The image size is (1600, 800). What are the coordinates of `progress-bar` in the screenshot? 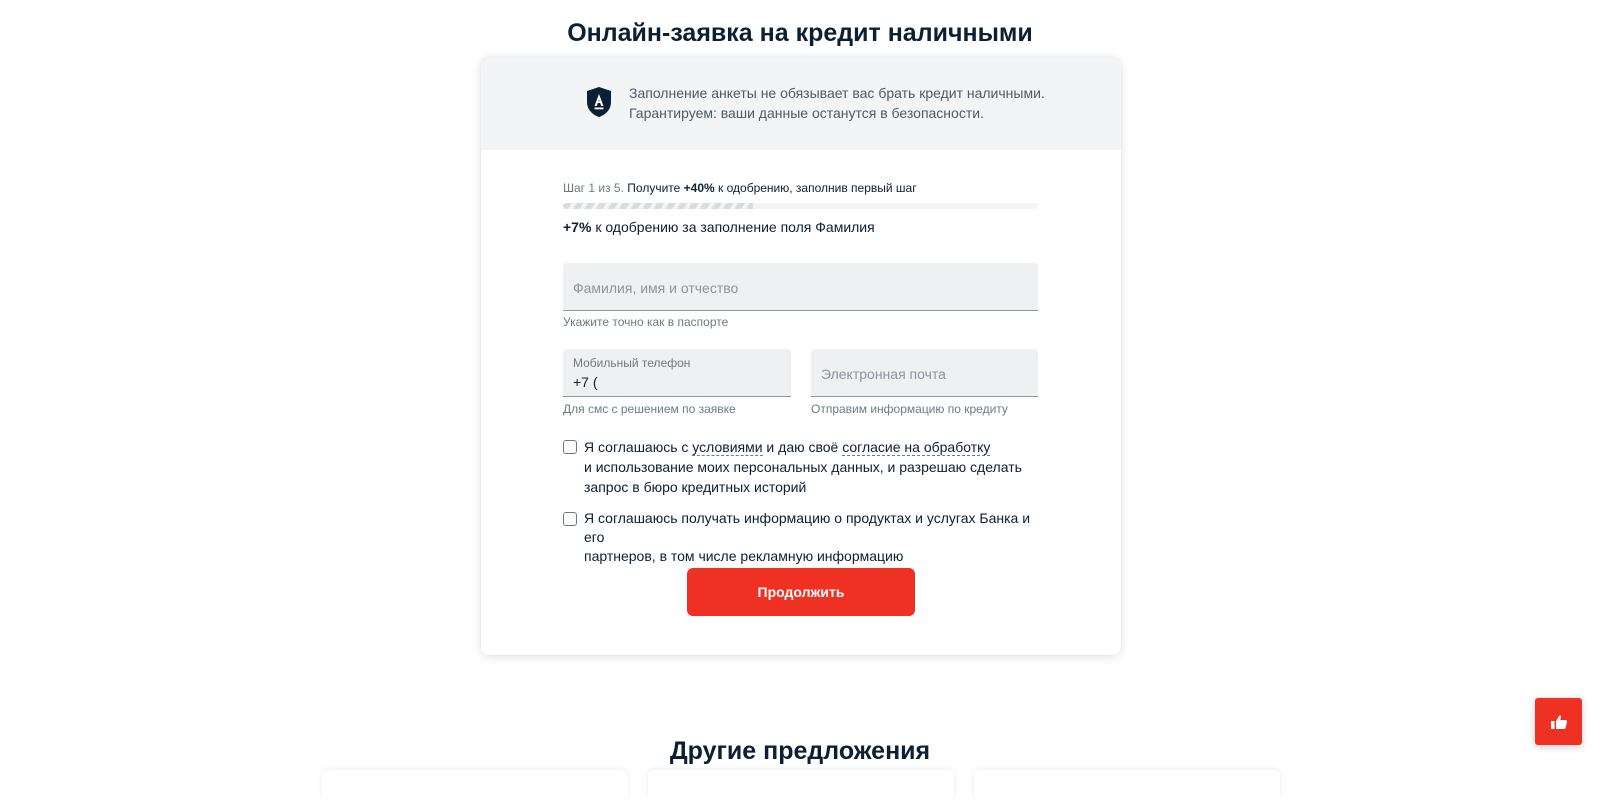 It's located at (800, 206).